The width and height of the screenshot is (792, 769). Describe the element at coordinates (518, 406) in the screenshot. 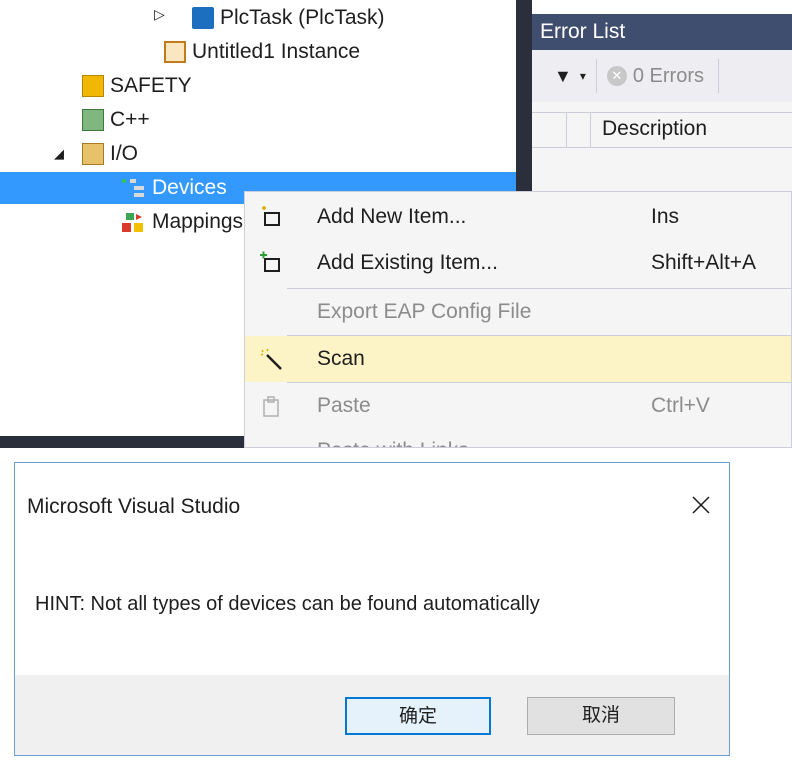

I see `menu-item-paste: Paste Ctrl+V` at that location.